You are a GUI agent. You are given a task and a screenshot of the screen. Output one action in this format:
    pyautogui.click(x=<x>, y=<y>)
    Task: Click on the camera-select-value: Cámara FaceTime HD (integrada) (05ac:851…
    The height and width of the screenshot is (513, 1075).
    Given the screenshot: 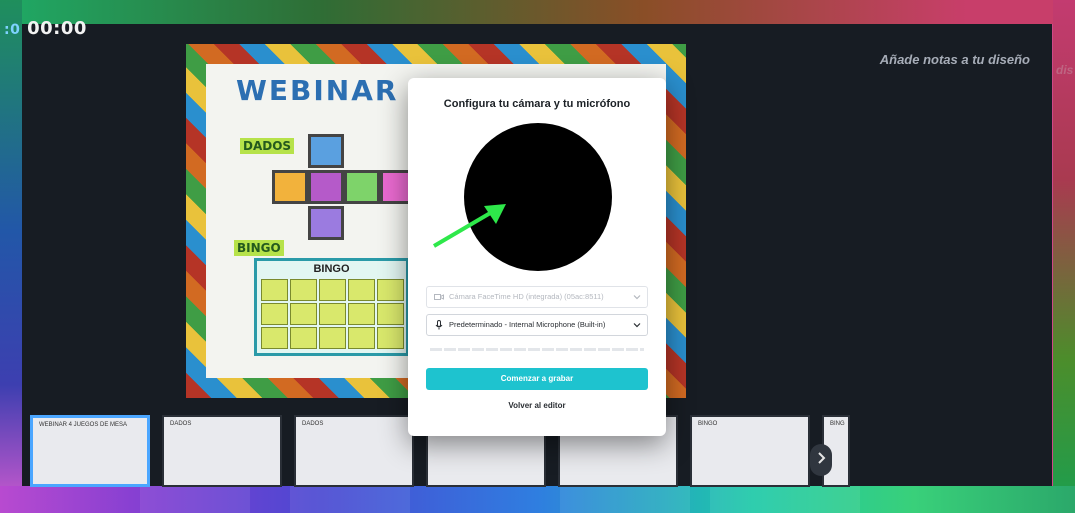 What is the action you would take?
    pyautogui.click(x=526, y=296)
    